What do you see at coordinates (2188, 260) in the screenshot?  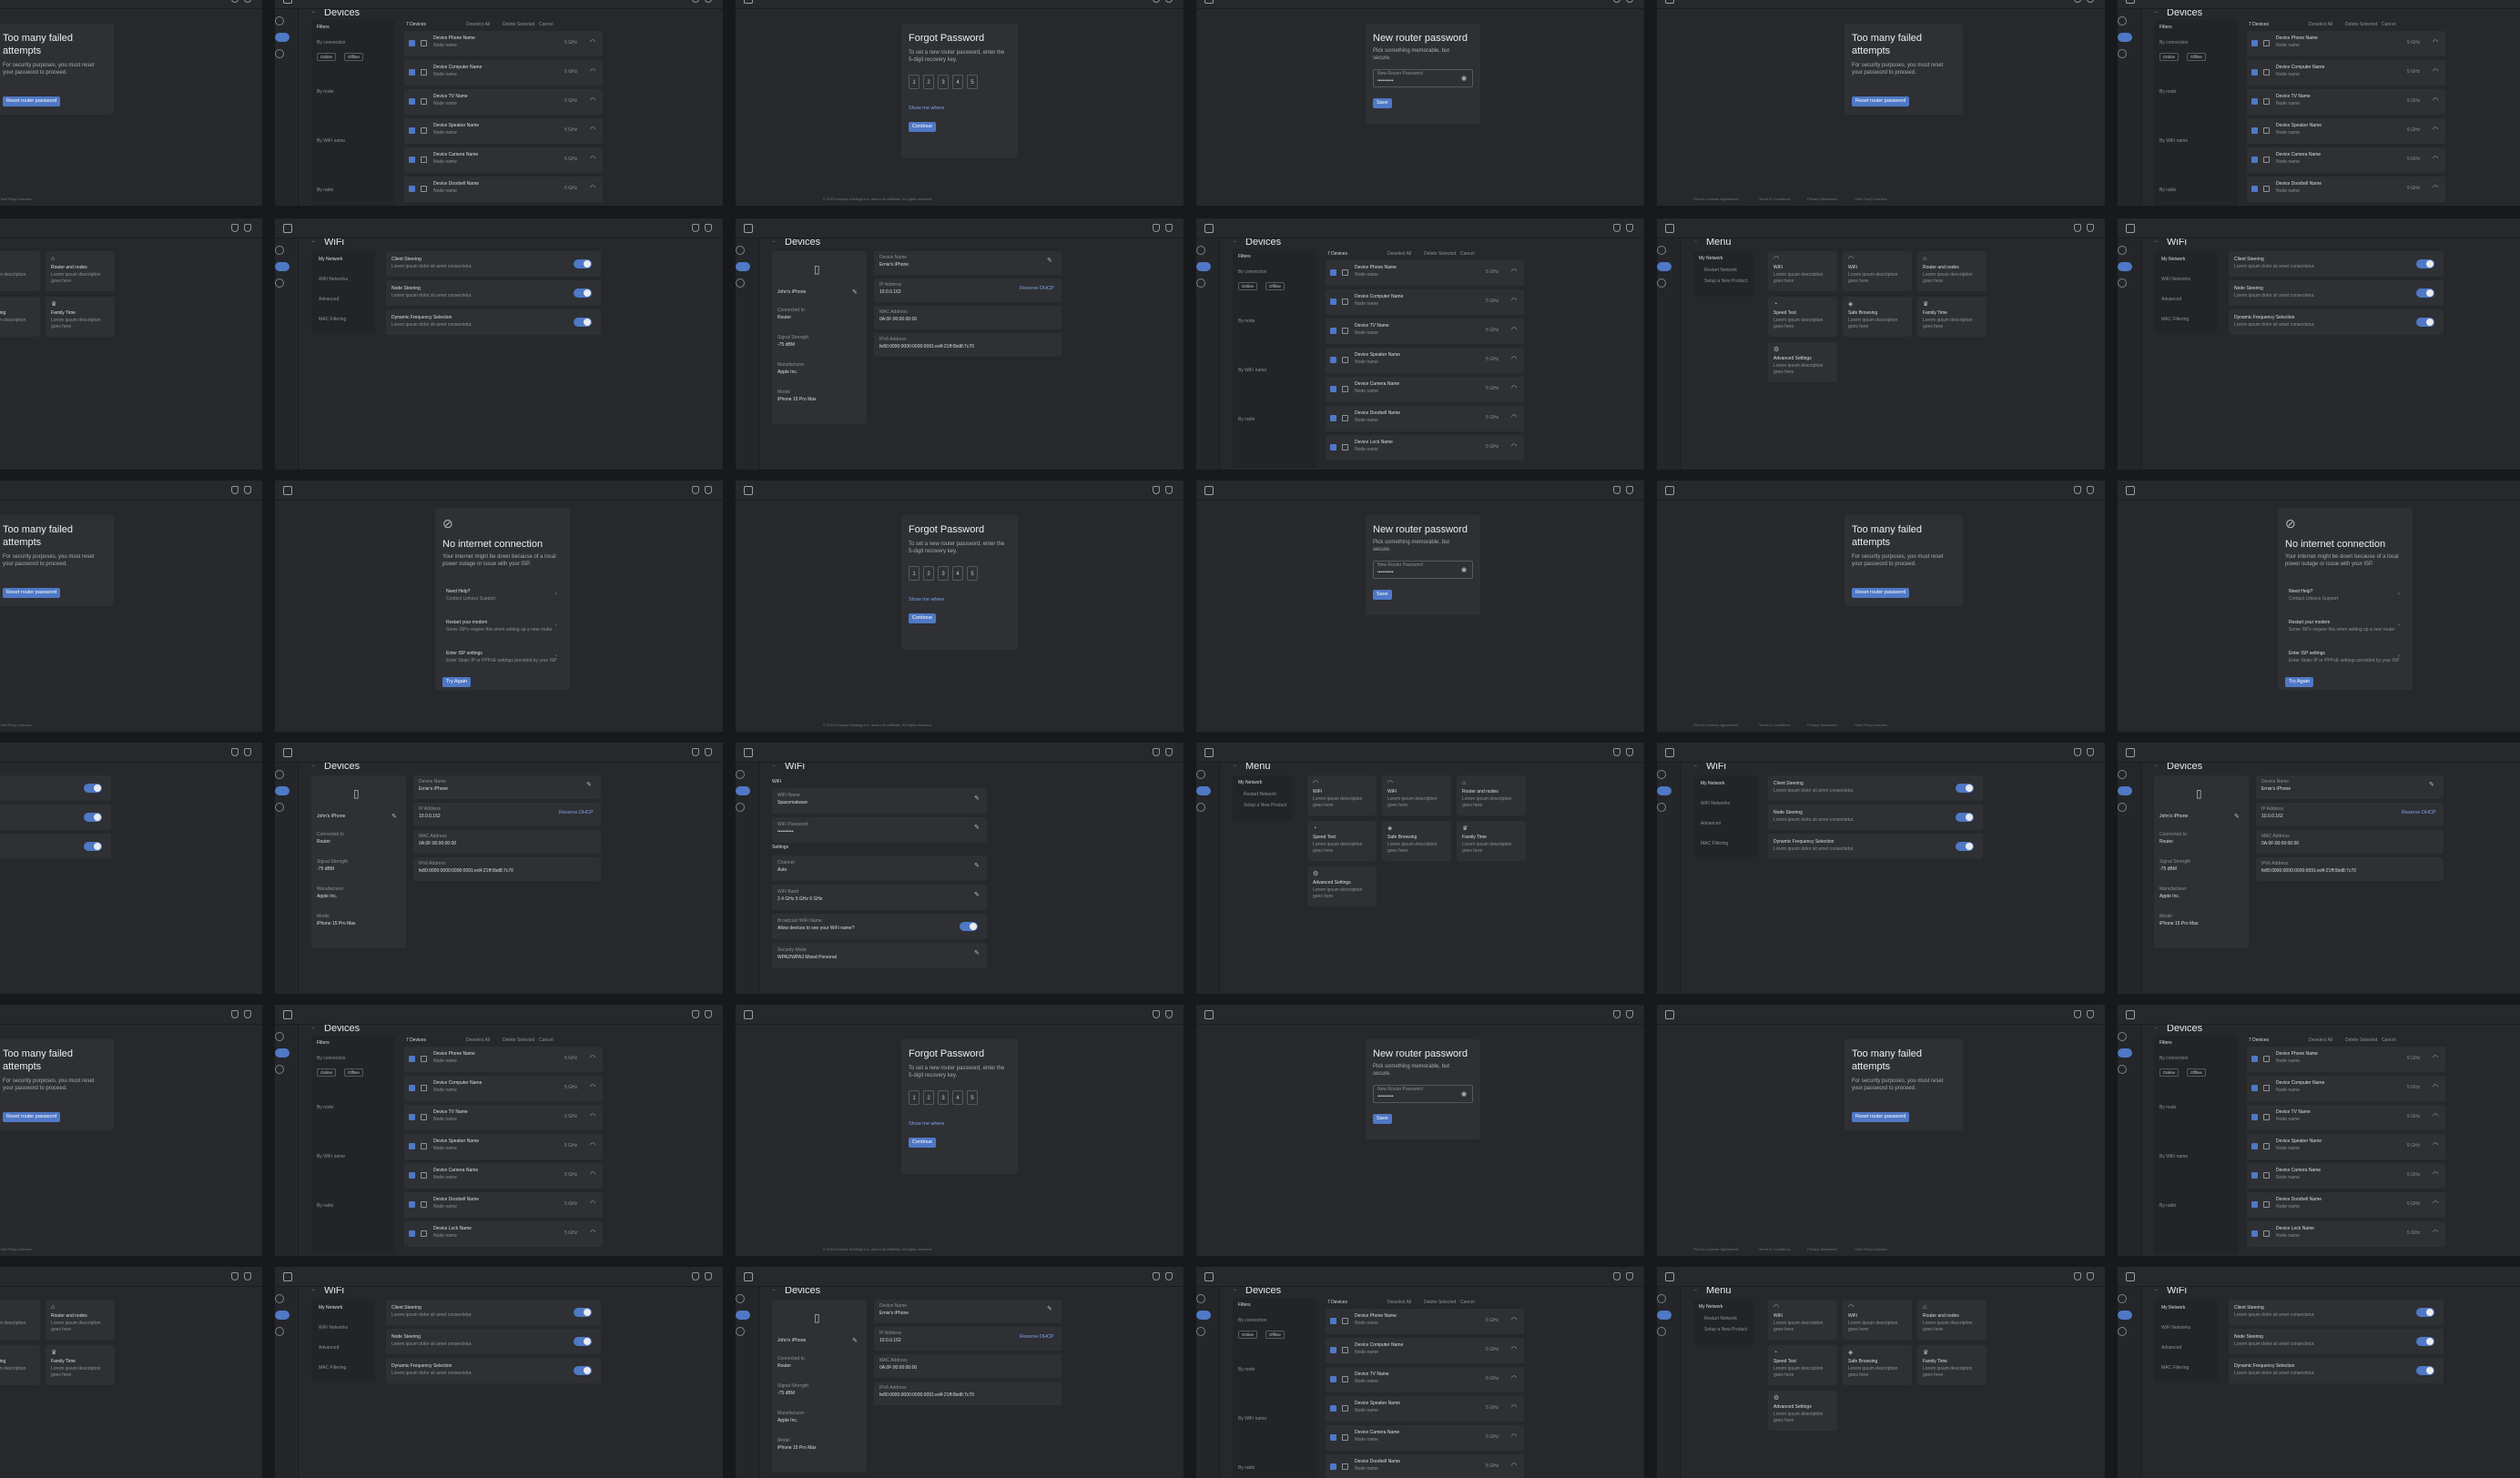 I see `wifi-side-item: My Network` at bounding box center [2188, 260].